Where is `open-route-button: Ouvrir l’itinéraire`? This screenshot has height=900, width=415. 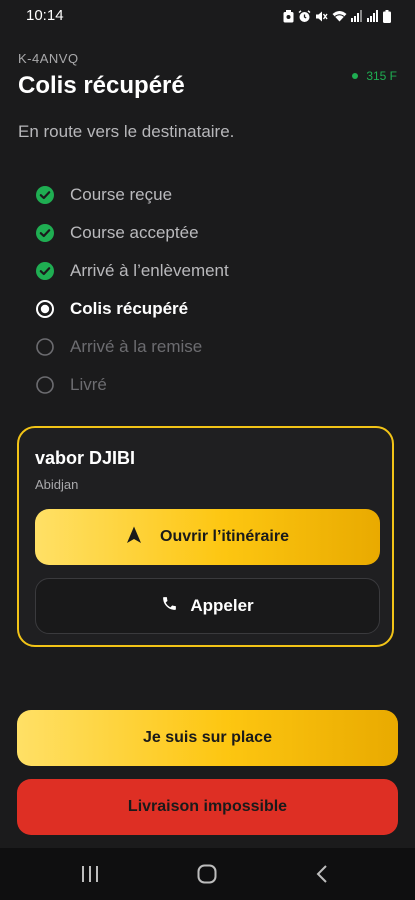
open-route-button: Ouvrir l’itinéraire is located at coordinates (207, 537).